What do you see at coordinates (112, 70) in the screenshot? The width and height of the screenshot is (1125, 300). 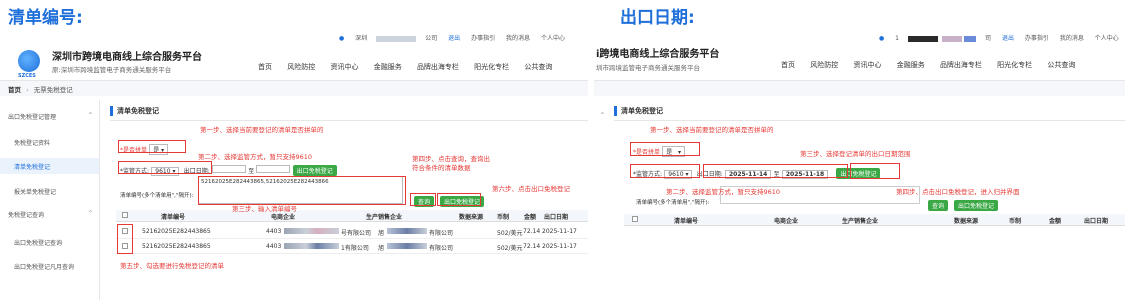 I see `brand-subtitle: 原:深圳市跨境监管电子商务通关服务平台` at bounding box center [112, 70].